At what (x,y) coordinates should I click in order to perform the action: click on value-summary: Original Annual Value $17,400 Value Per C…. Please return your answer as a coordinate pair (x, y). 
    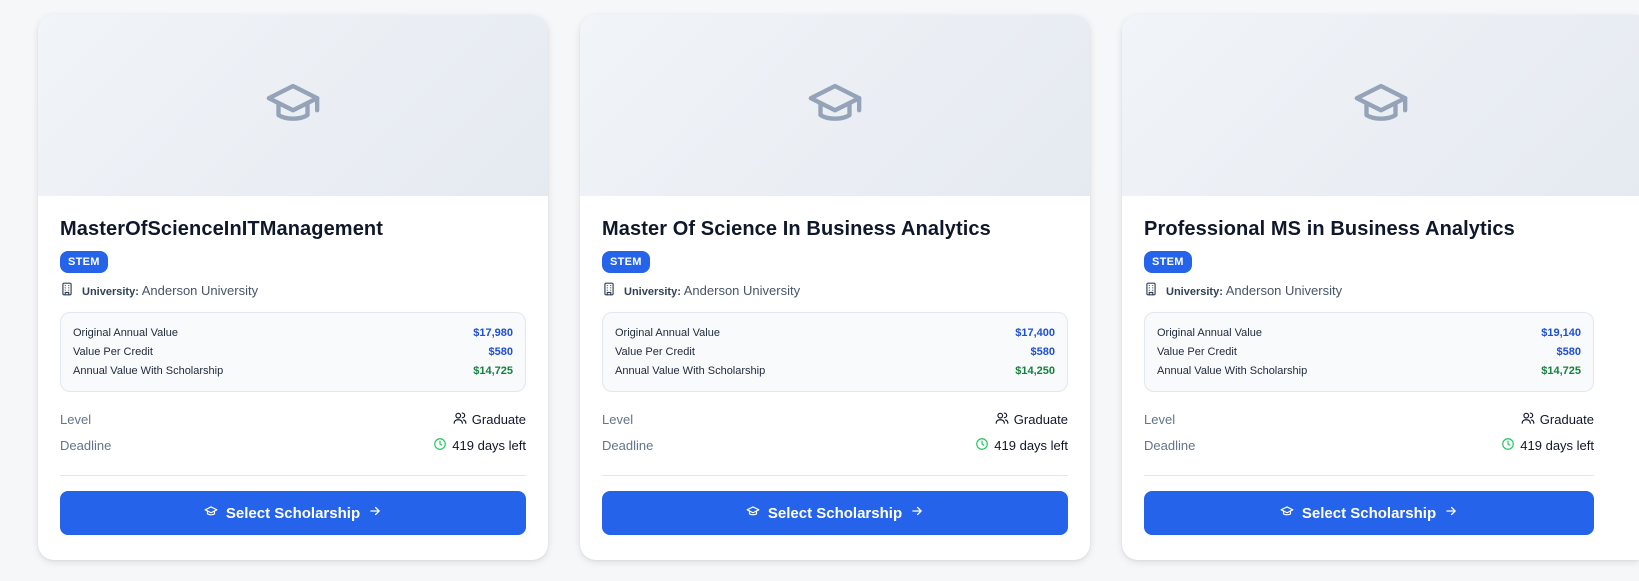
    Looking at the image, I should click on (835, 352).